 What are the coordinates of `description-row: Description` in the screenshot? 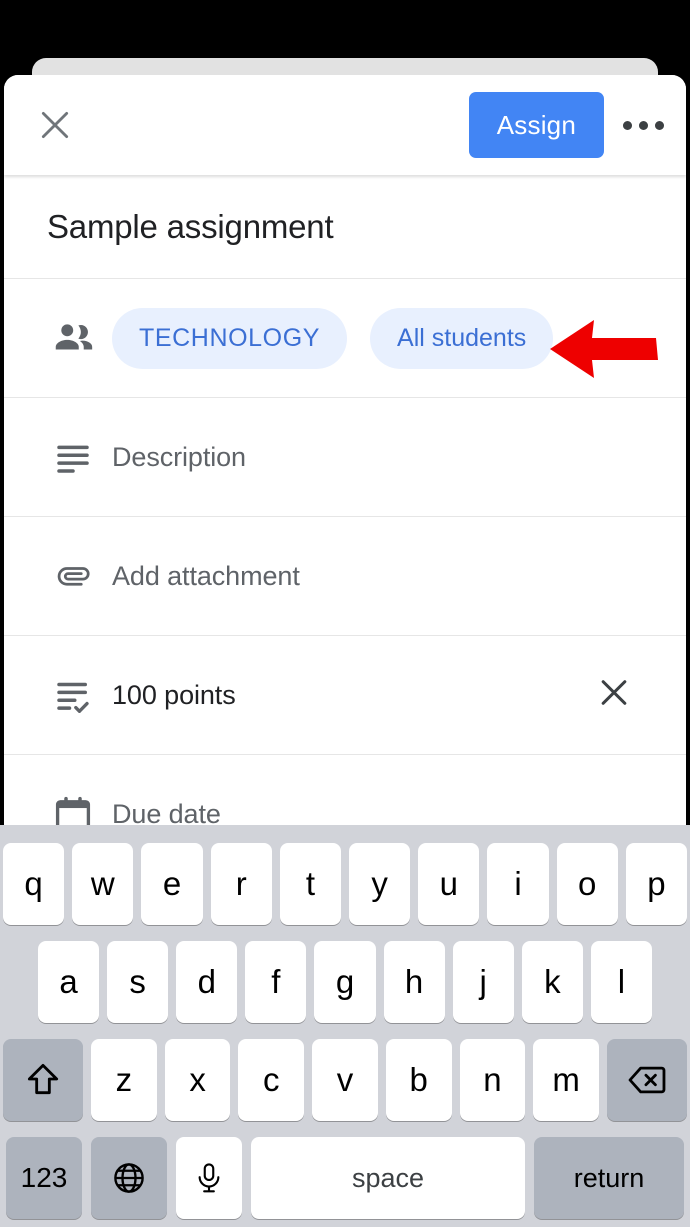 It's located at (345, 457).